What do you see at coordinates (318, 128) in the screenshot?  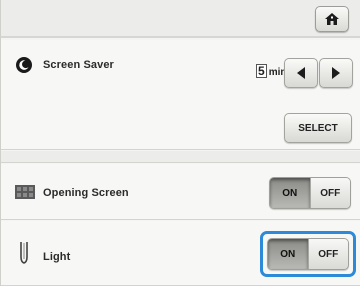 I see `select-button: SELECT` at bounding box center [318, 128].